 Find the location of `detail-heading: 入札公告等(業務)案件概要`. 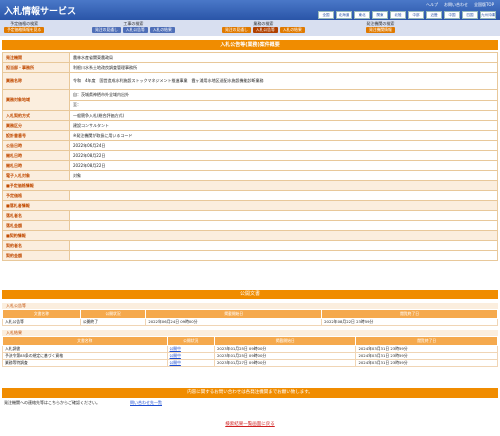

detail-heading: 入札公告等(業務)案件概要 is located at coordinates (250, 45).